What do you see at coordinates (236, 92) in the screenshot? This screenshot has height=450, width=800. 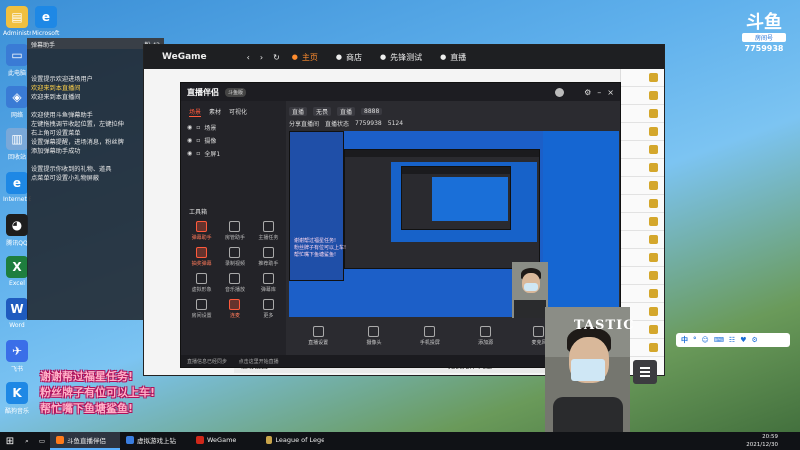 I see `partner-badge: 斗鱼版` at bounding box center [236, 92].